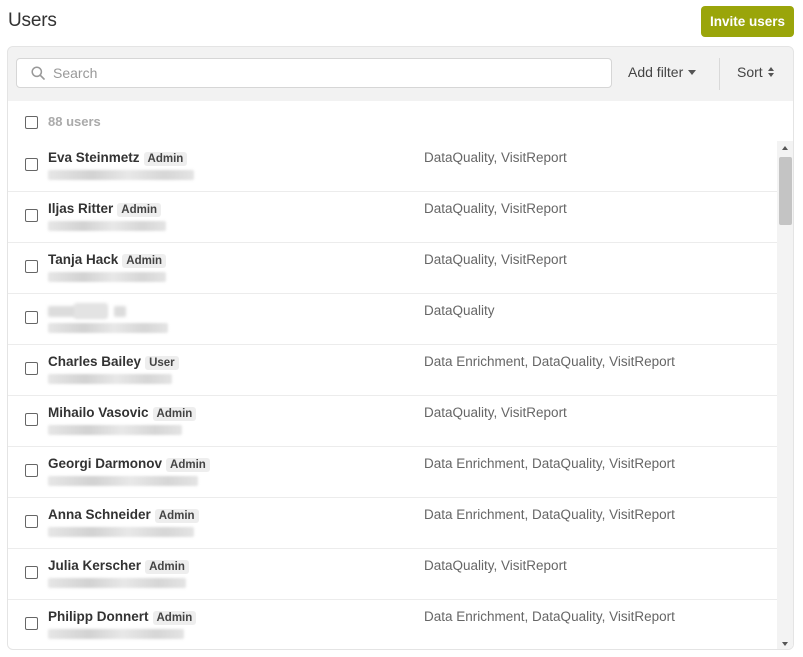  I want to click on add-filter-button: Add filter, so click(662, 72).